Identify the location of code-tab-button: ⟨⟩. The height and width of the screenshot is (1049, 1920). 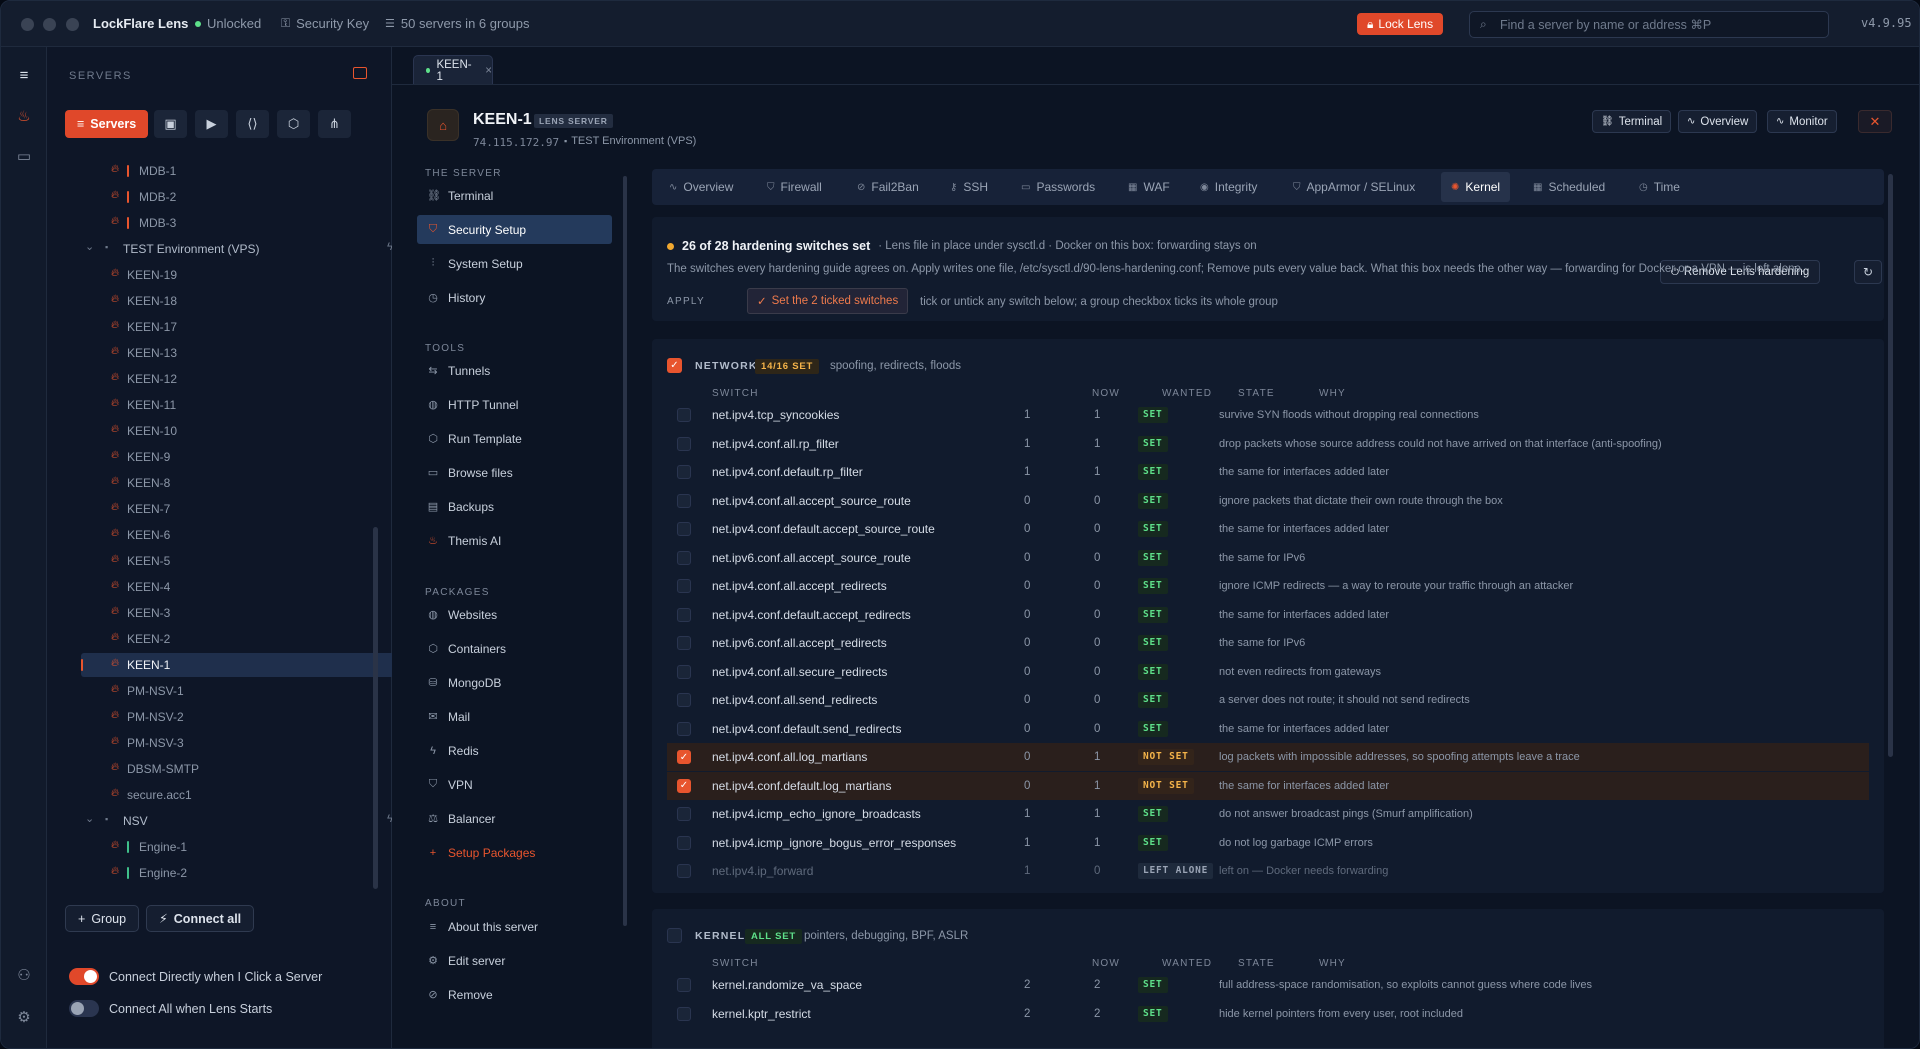
(252, 124).